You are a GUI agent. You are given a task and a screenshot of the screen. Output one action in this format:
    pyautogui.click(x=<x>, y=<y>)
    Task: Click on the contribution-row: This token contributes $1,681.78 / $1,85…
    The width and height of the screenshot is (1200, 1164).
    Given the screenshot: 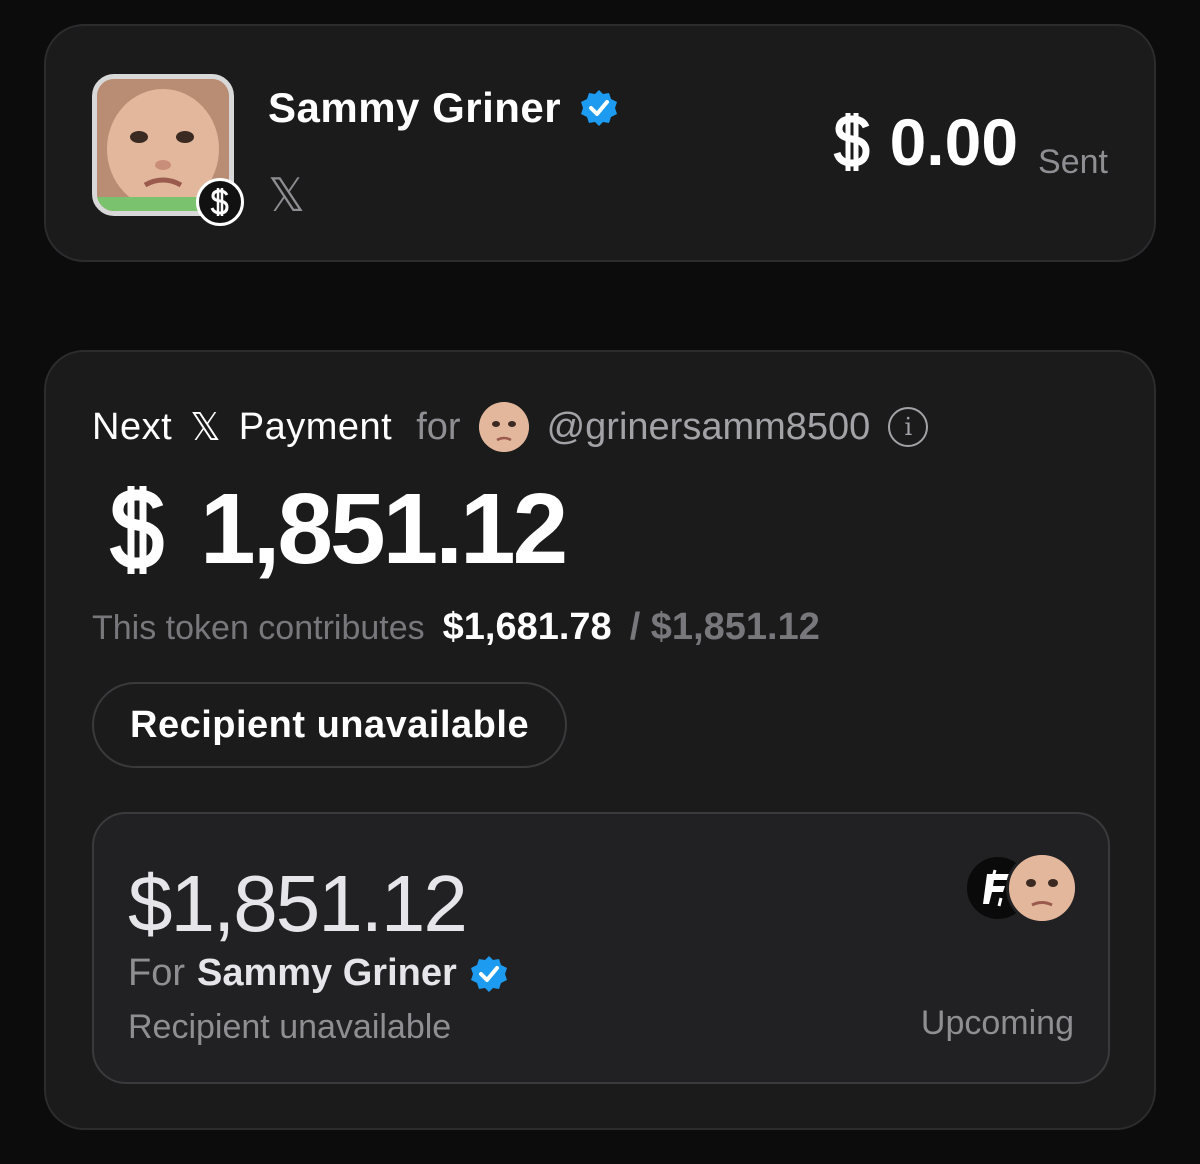 What is the action you would take?
    pyautogui.click(x=456, y=627)
    